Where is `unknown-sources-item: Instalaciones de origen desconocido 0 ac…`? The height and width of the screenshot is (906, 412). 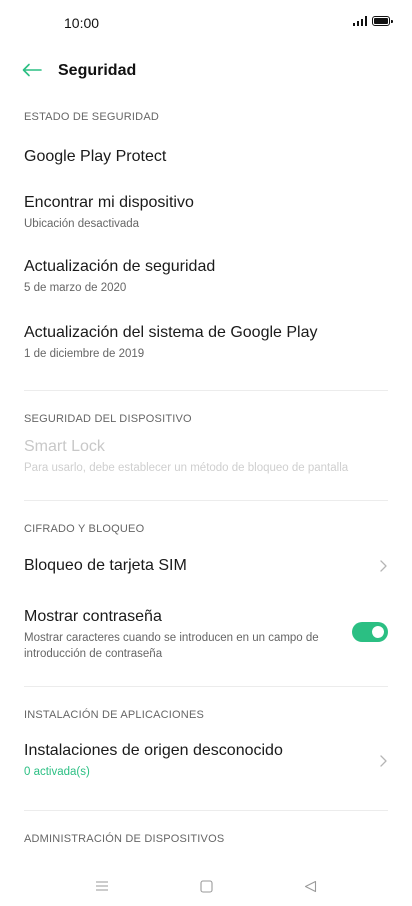 unknown-sources-item: Instalaciones de origen desconocido 0 ac… is located at coordinates (206, 761).